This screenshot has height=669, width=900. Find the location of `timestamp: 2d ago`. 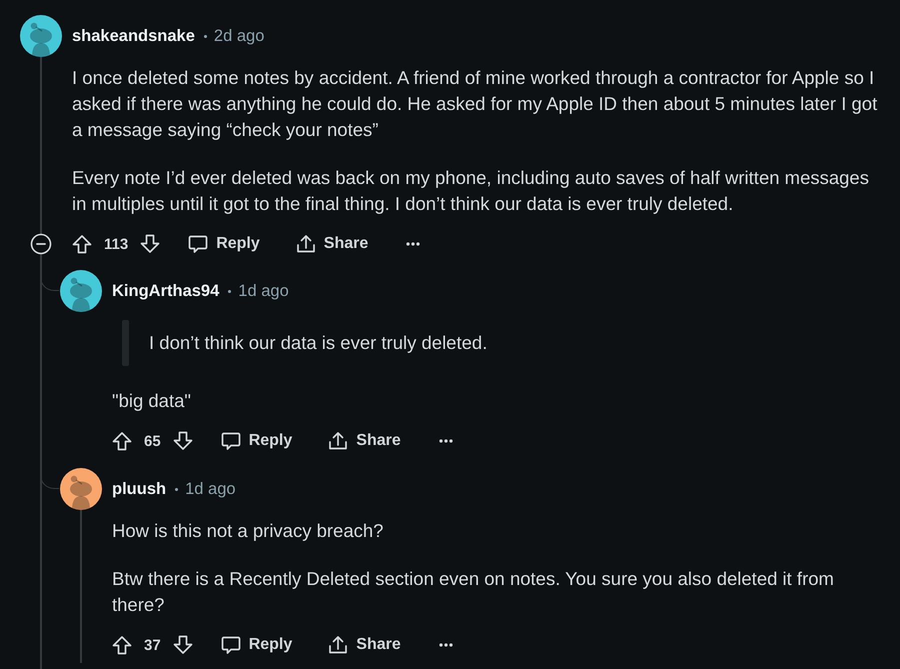

timestamp: 2d ago is located at coordinates (239, 36).